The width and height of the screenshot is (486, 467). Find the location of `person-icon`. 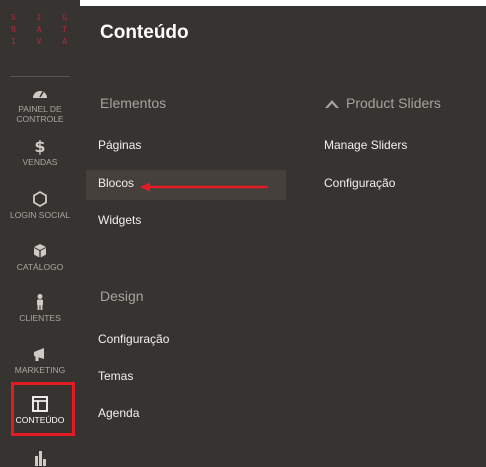

person-icon is located at coordinates (40, 302).